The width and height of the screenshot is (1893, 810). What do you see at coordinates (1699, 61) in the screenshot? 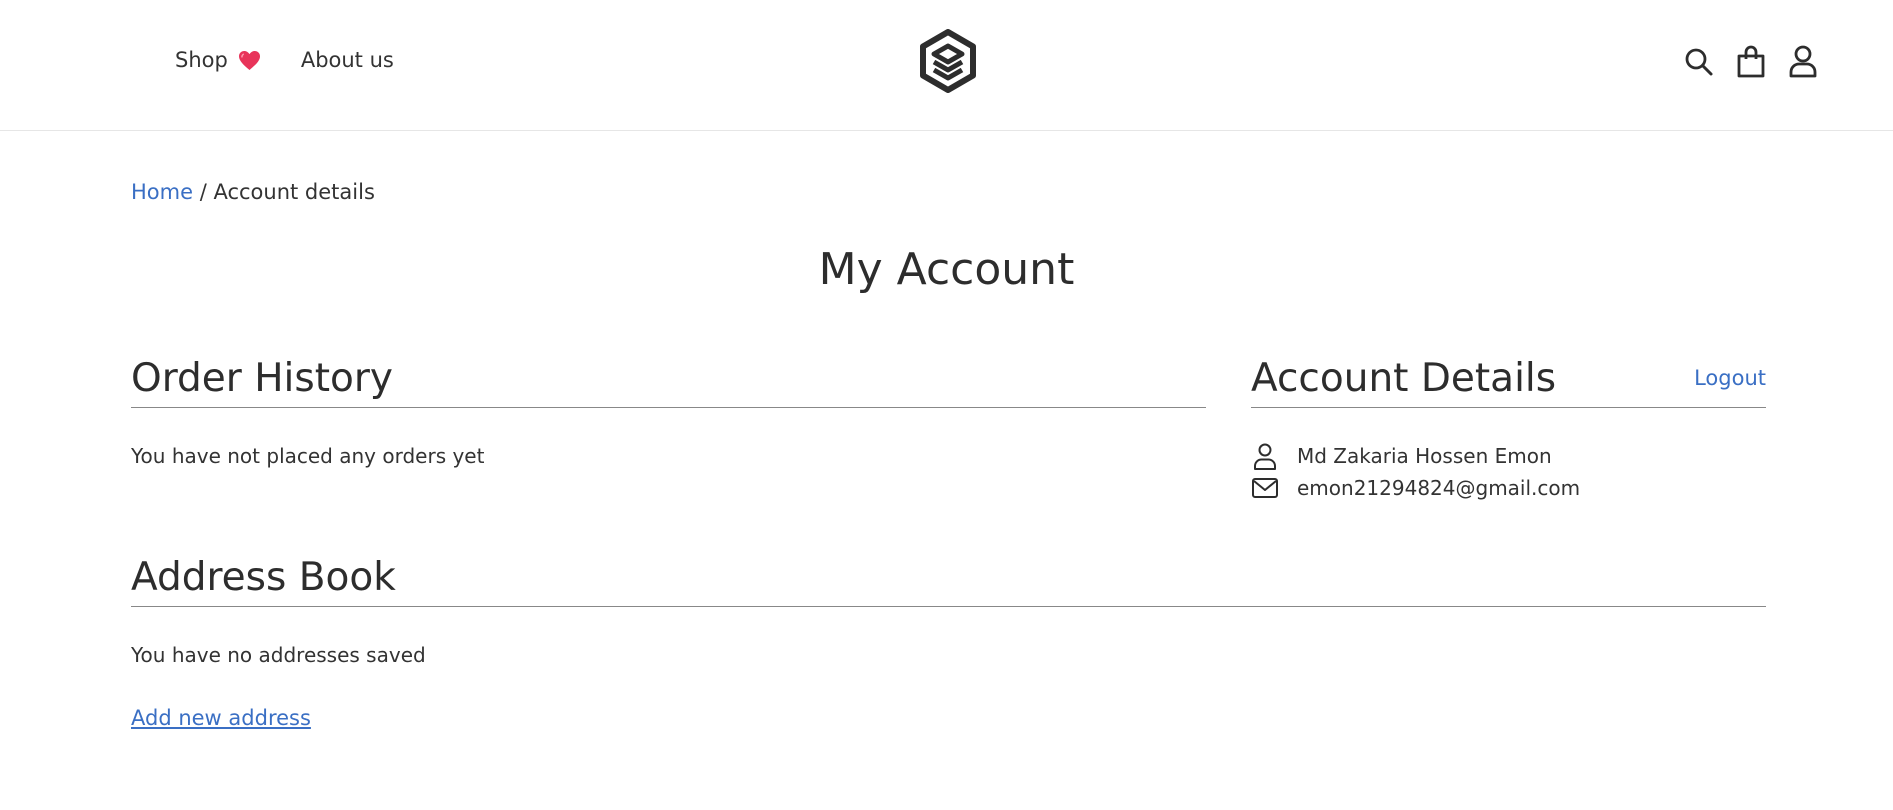
I see `search-icon` at bounding box center [1699, 61].